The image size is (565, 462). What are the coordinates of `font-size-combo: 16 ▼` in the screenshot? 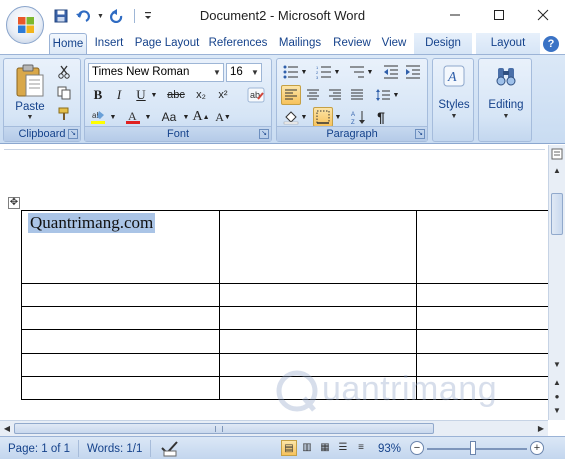 It's located at (244, 72).